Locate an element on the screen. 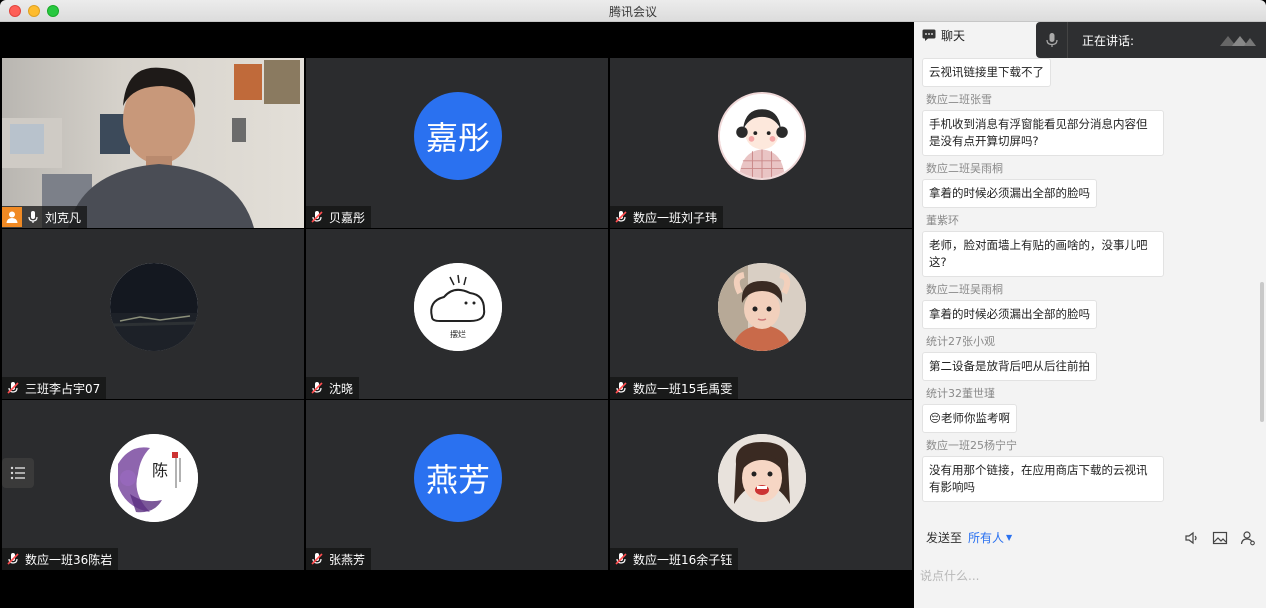 This screenshot has width=1266, height=608. participant-nameplate: 刘克凡 is located at coordinates (45, 217).